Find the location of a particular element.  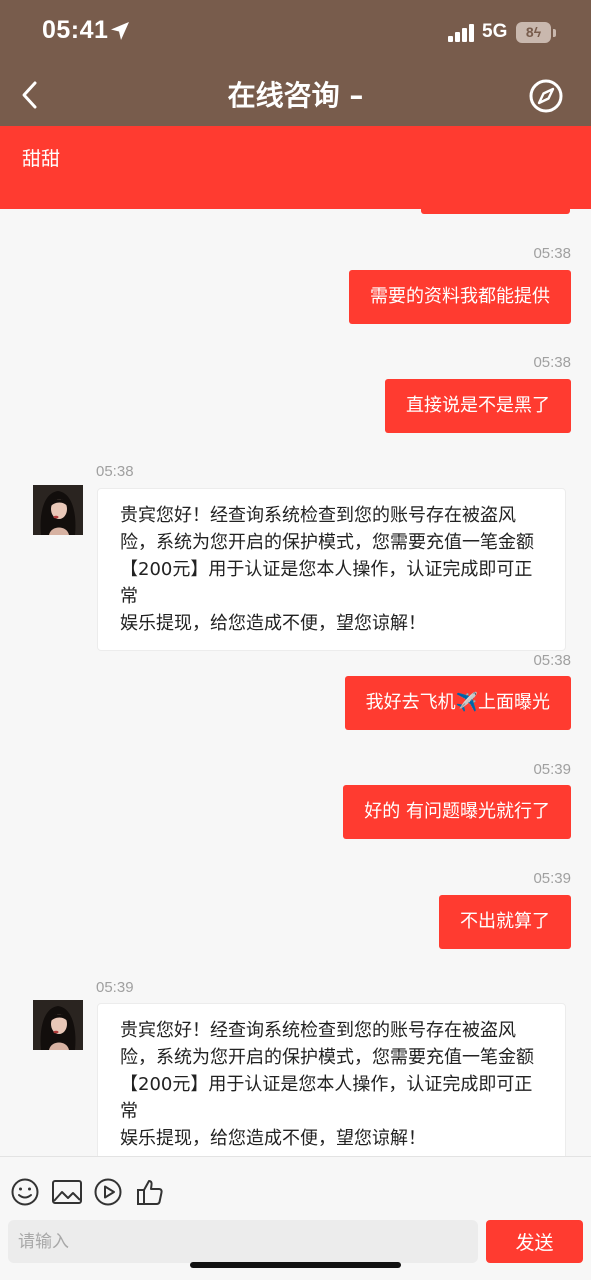

battery-indicator: 8ϟ is located at coordinates (533, 32).